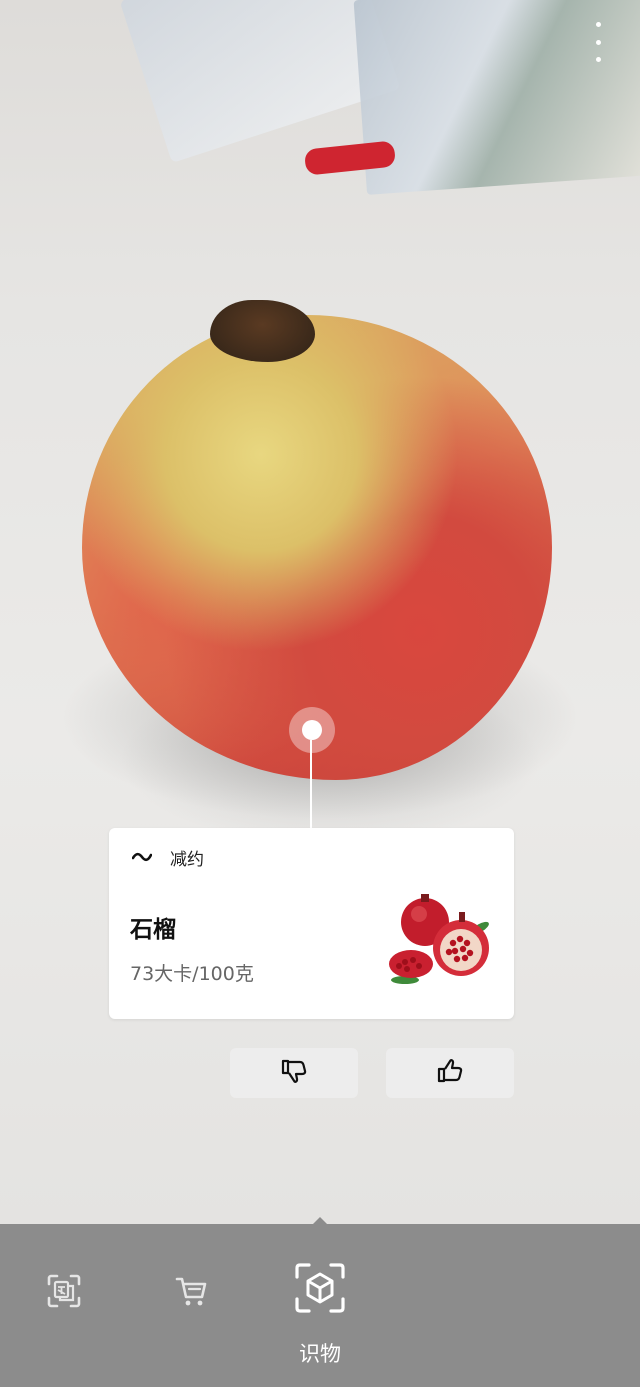  What do you see at coordinates (153, 930) in the screenshot?
I see `food-name: 石榴` at bounding box center [153, 930].